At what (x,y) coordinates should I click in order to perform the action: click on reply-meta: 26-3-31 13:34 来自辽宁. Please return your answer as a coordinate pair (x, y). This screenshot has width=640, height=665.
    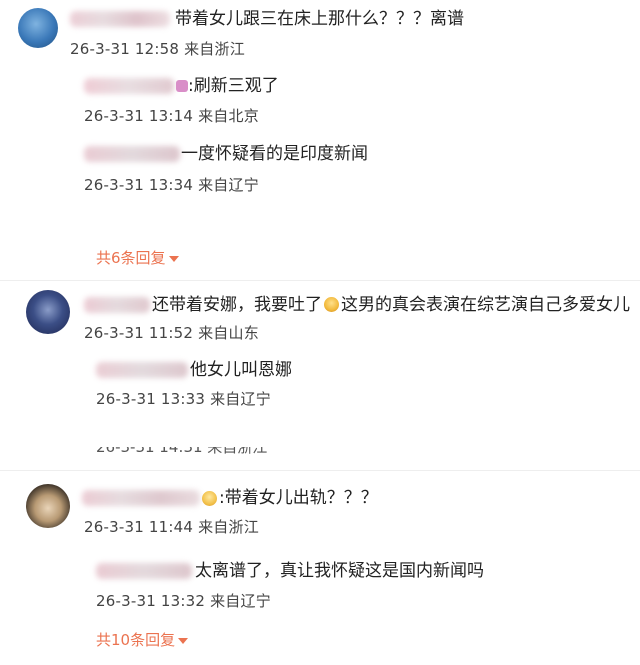
    Looking at the image, I should click on (171, 185).